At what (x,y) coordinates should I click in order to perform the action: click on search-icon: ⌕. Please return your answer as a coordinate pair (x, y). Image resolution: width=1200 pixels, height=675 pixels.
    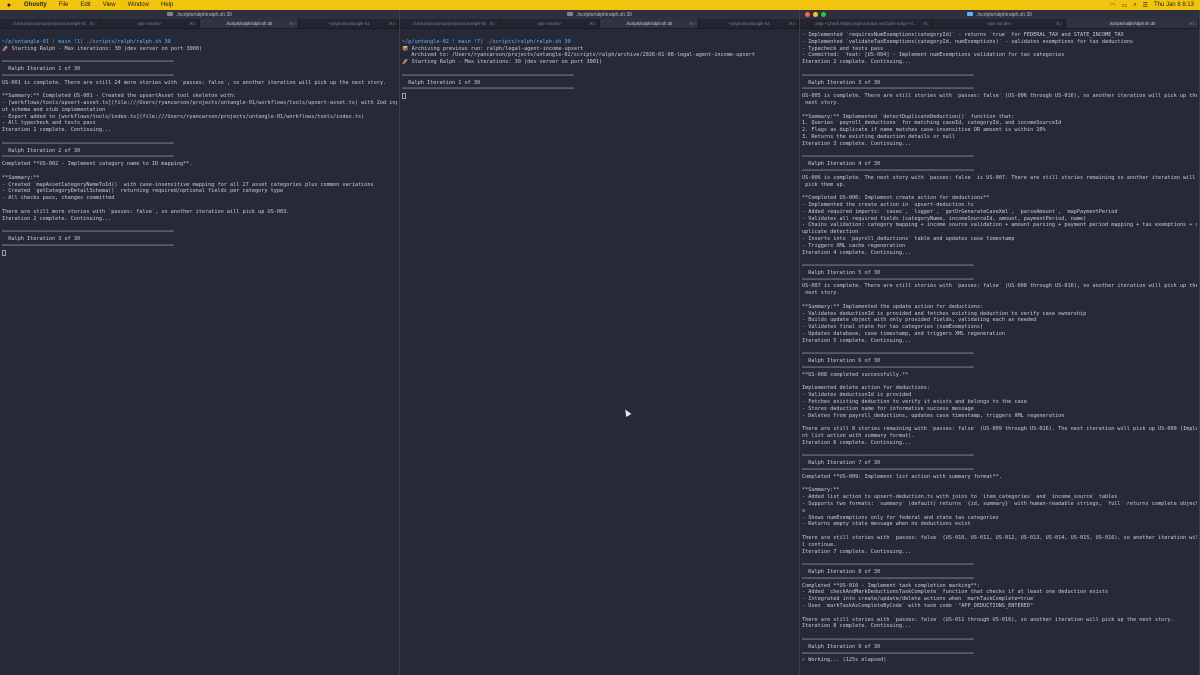
    Looking at the image, I should click on (1134, 5).